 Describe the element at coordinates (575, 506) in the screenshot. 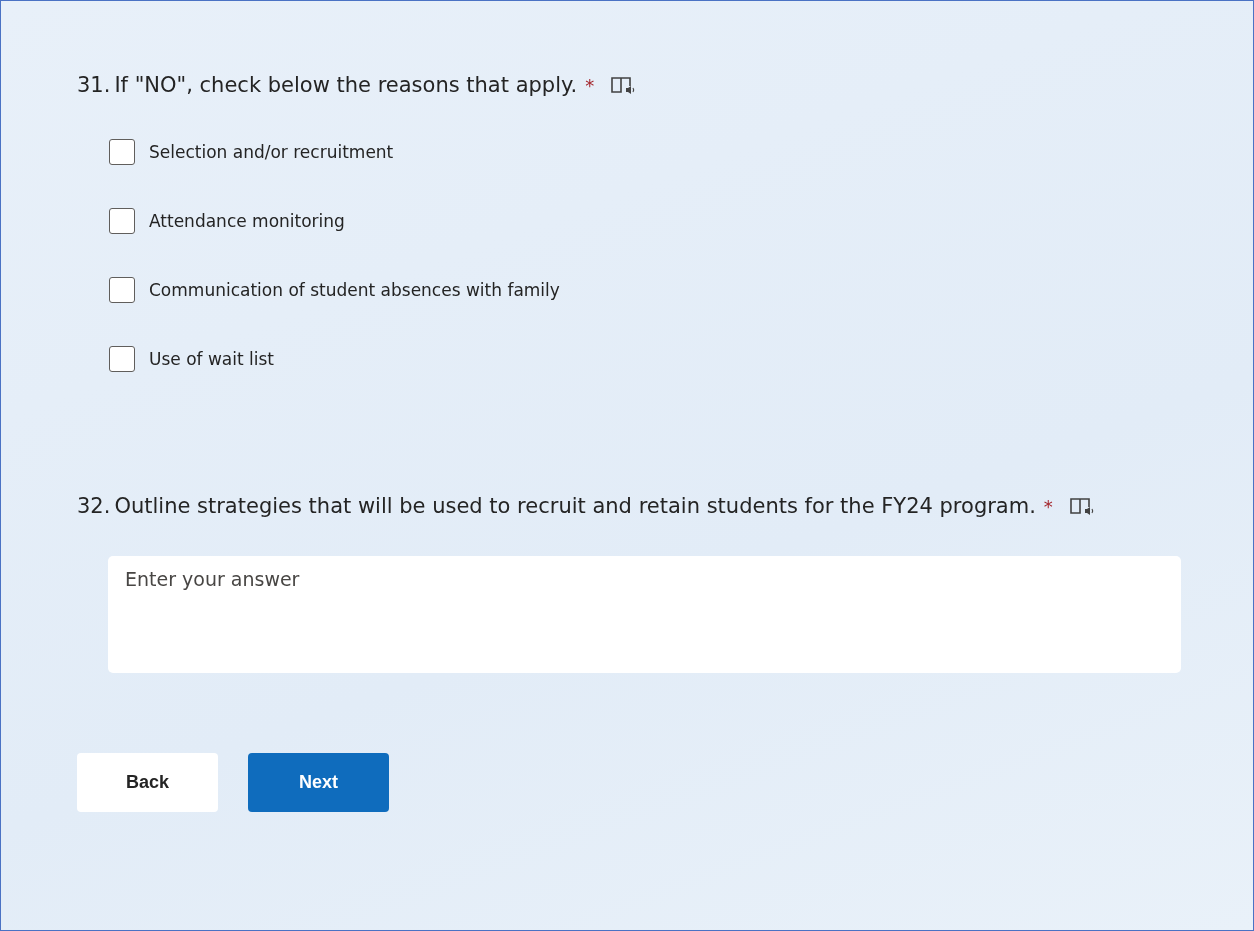

I see `question-text: Outline strategies that will be used to recruit and retain students for the FY24 program.` at that location.